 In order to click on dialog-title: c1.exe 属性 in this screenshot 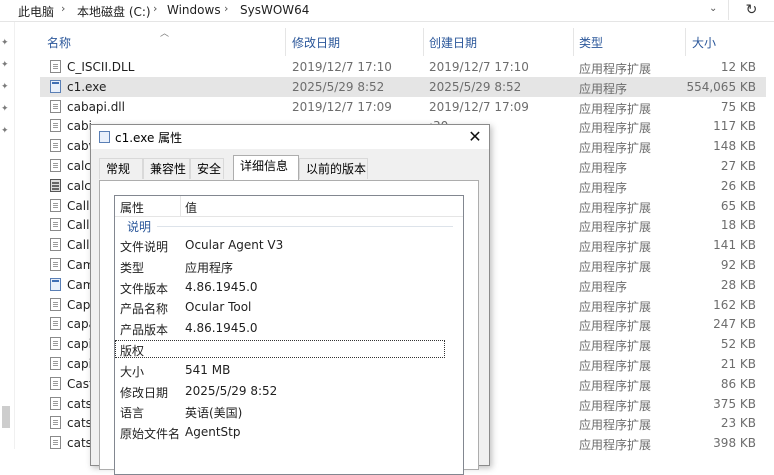, I will do `click(149, 138)`.